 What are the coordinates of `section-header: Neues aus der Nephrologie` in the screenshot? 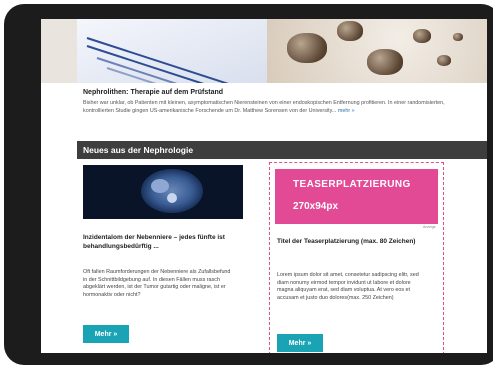 It's located at (282, 150).